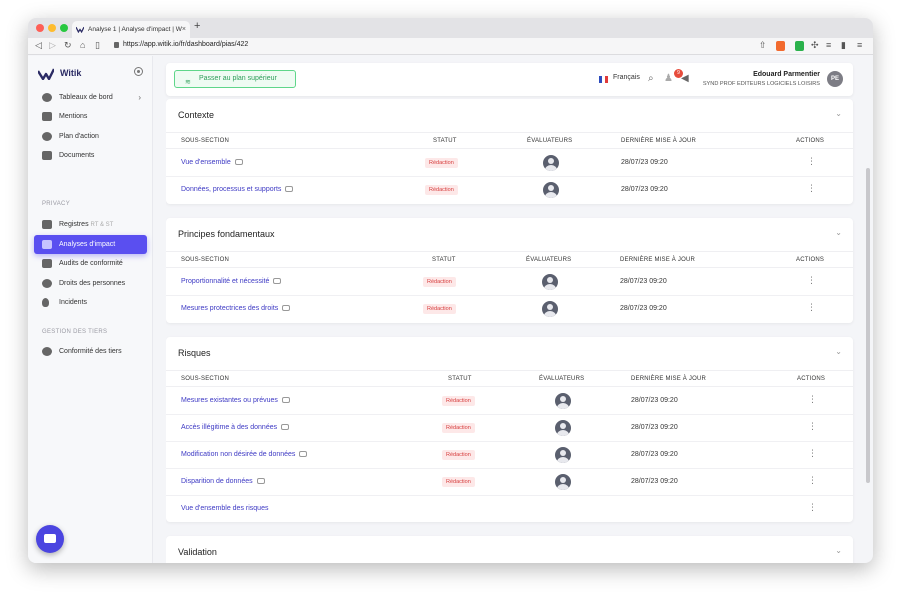 This screenshot has height=599, width=900. Describe the element at coordinates (40, 28) in the screenshot. I see `close-window-button` at that location.